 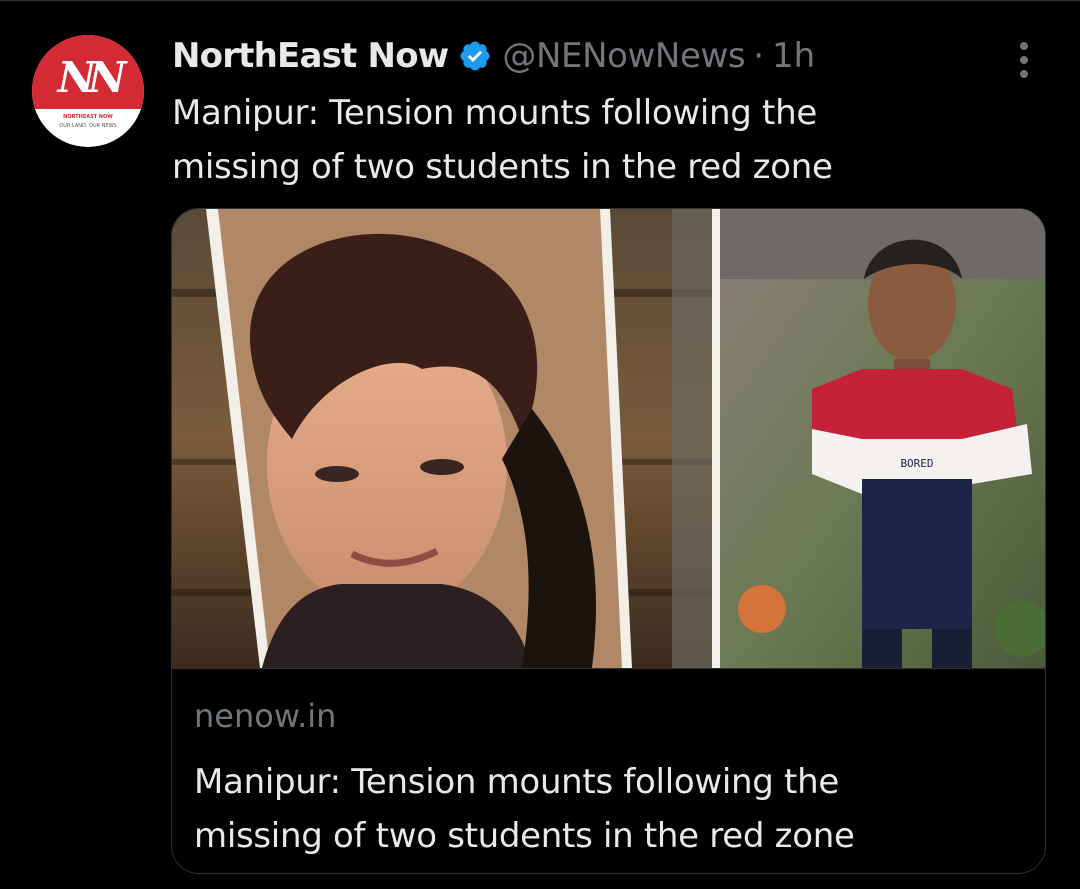 What do you see at coordinates (623, 56) in the screenshot?
I see `author-handle: @NENowNews` at bounding box center [623, 56].